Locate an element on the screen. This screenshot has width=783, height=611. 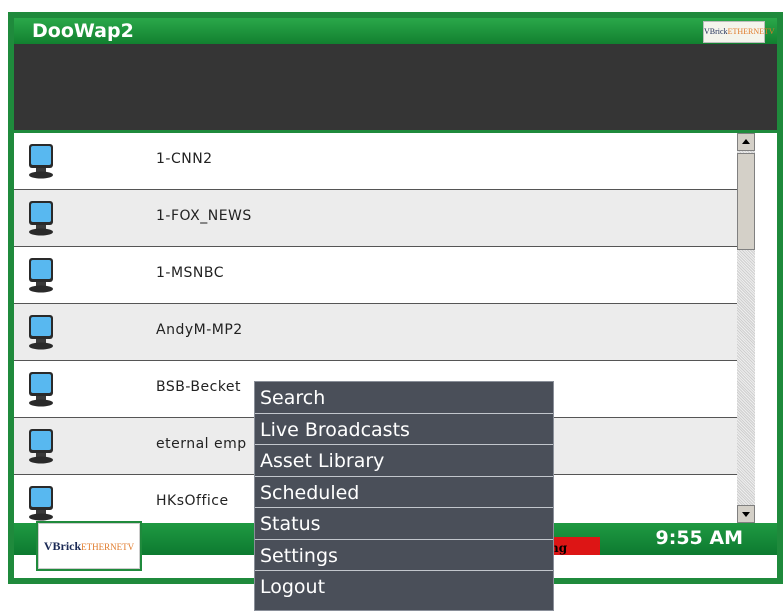
scroll-down-button is located at coordinates (746, 514).